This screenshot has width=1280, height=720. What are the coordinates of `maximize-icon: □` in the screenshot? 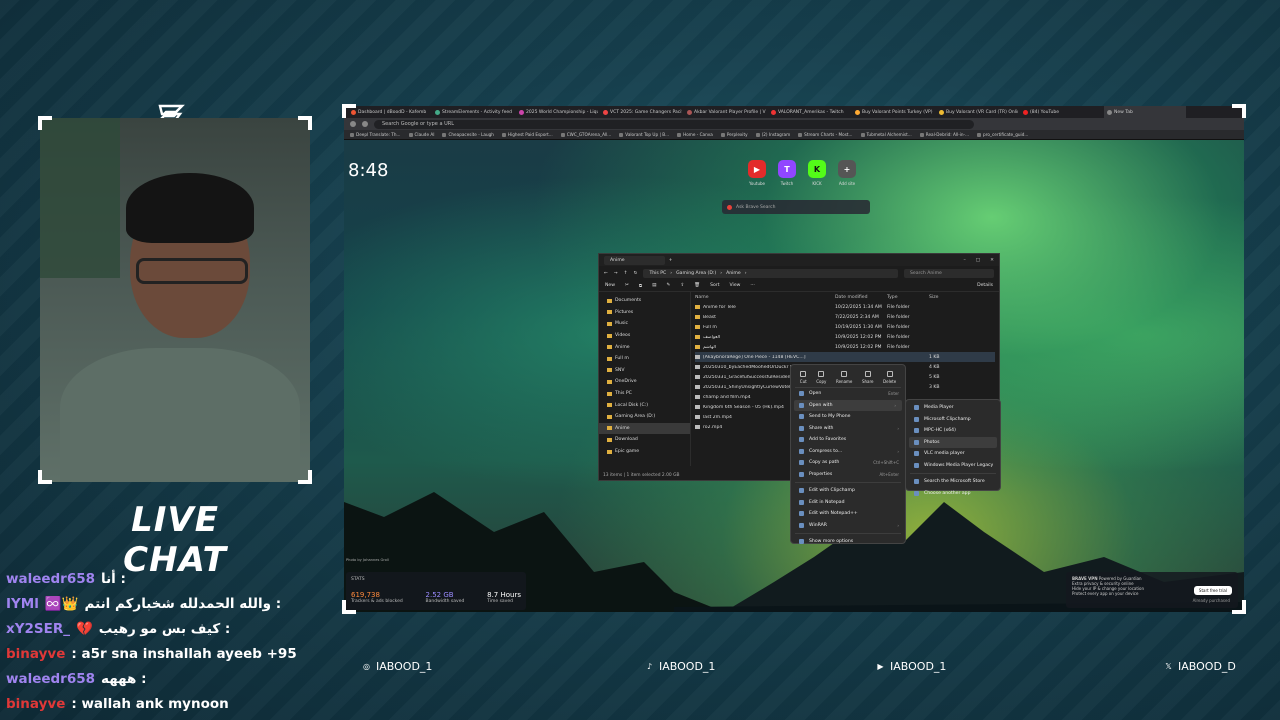 It's located at (978, 260).